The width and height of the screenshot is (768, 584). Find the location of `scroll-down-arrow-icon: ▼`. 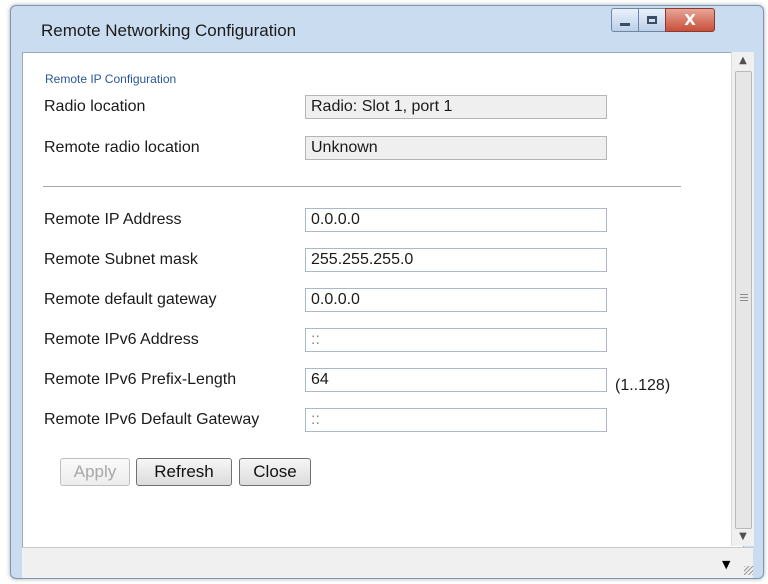

scroll-down-arrow-icon: ▼ is located at coordinates (743, 537).